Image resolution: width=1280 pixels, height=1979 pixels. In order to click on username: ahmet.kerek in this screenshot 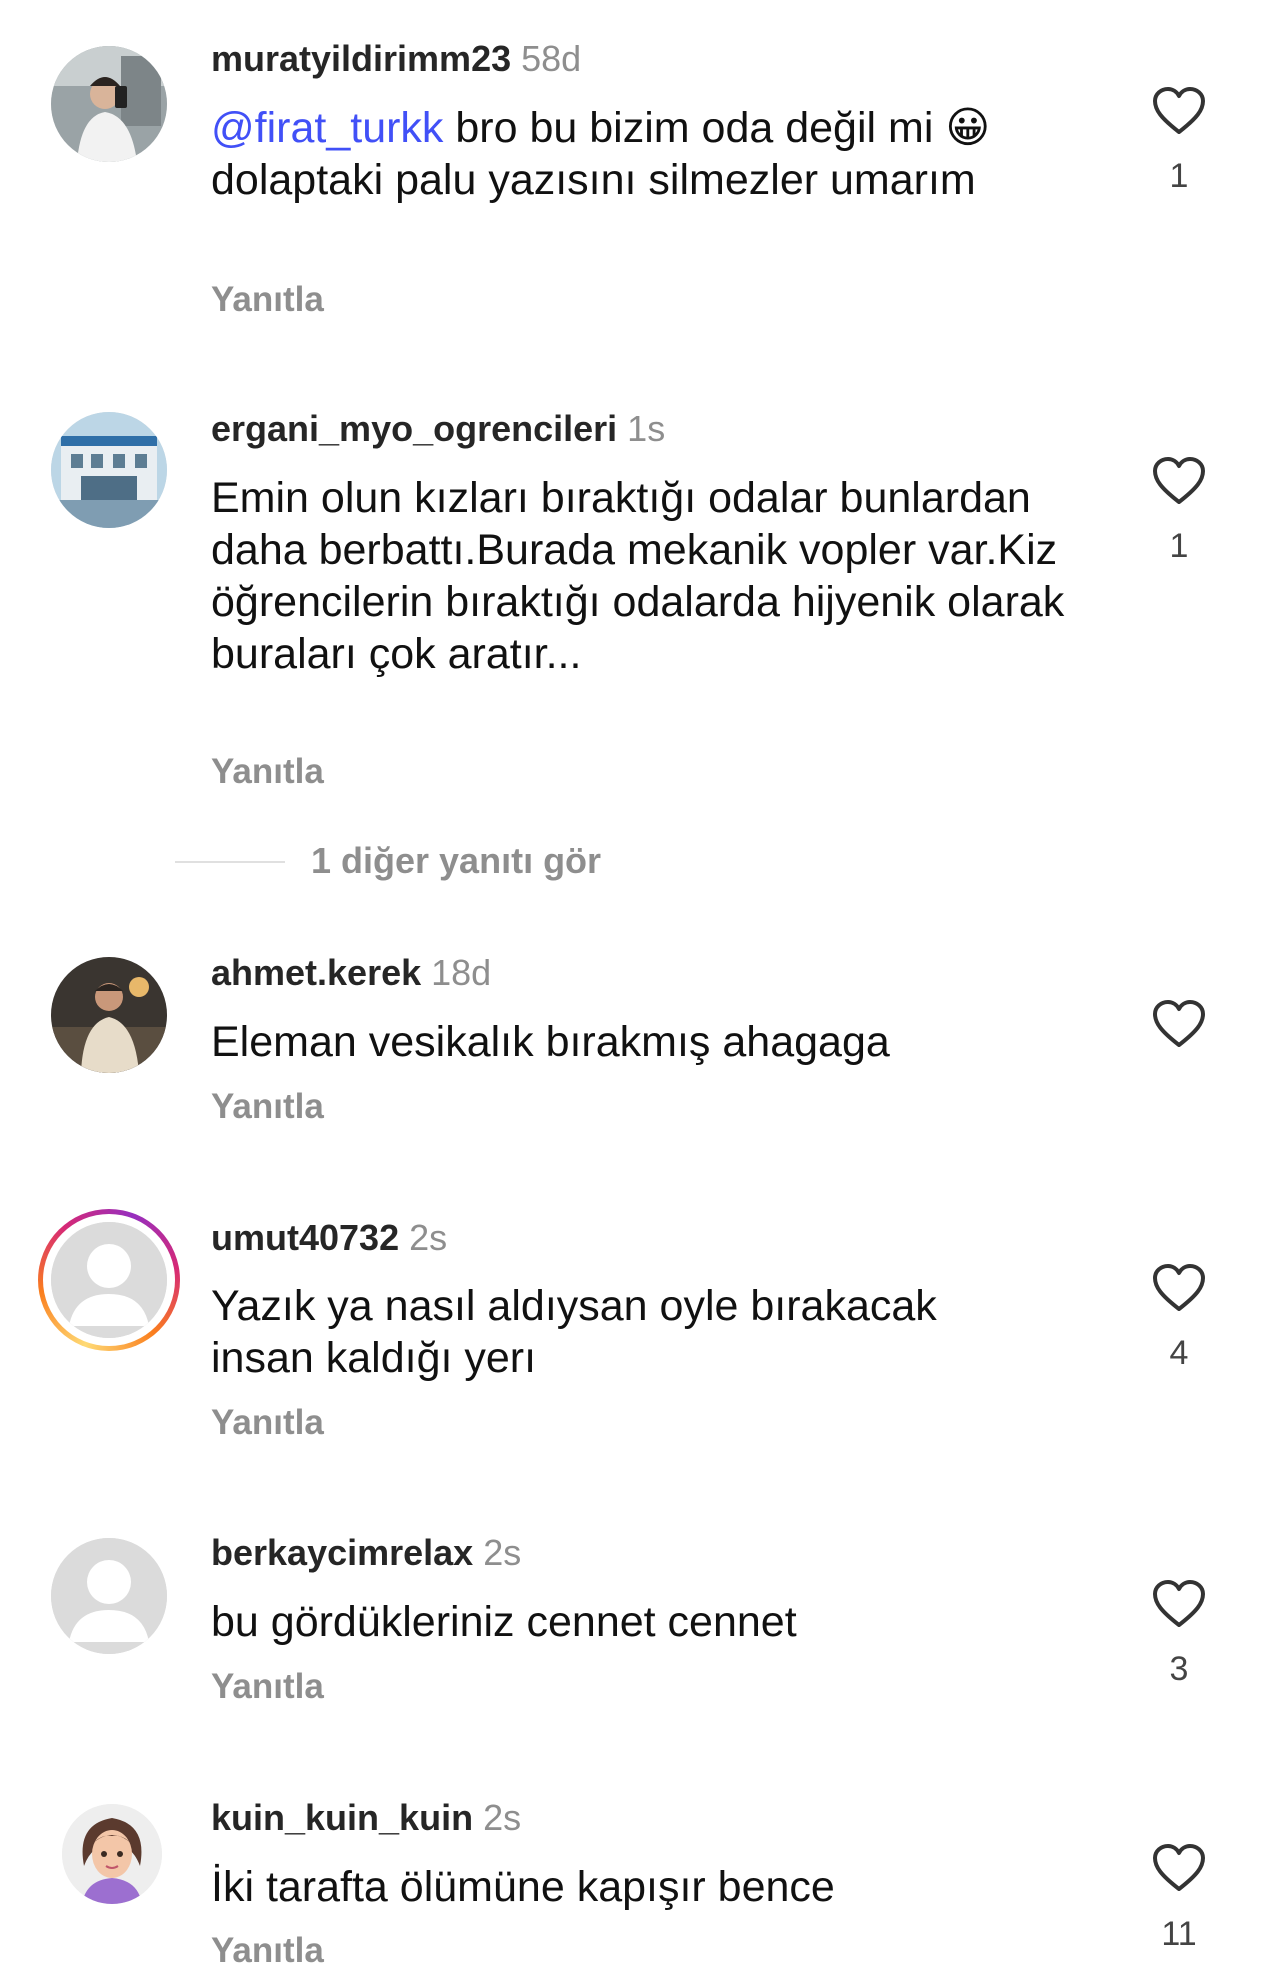, I will do `click(316, 972)`.